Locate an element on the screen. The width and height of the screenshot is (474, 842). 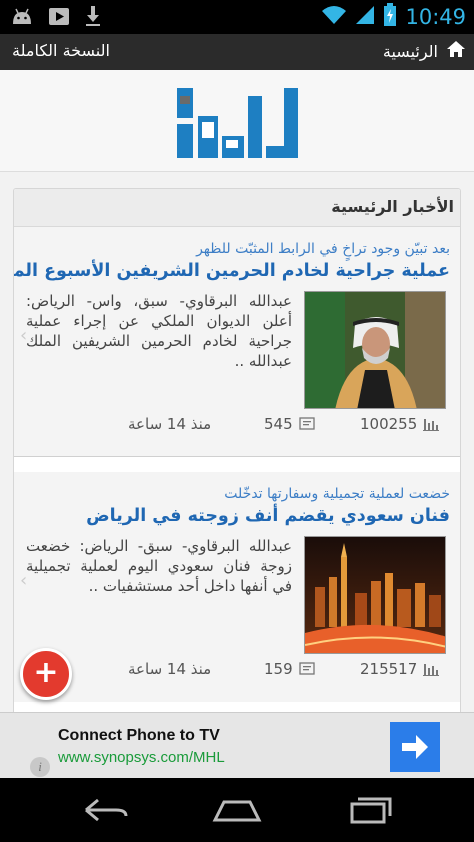
ad-go-button is located at coordinates (415, 747).